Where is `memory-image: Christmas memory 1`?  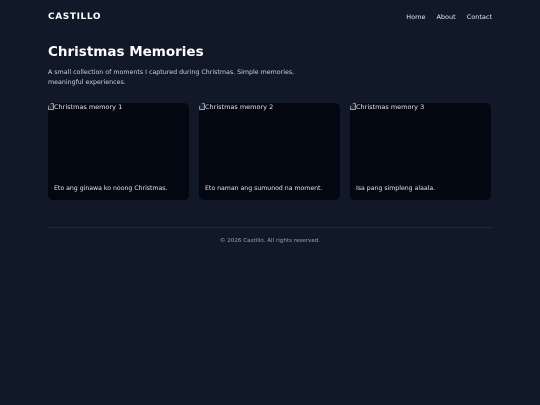 memory-image: Christmas memory 1 is located at coordinates (118, 133).